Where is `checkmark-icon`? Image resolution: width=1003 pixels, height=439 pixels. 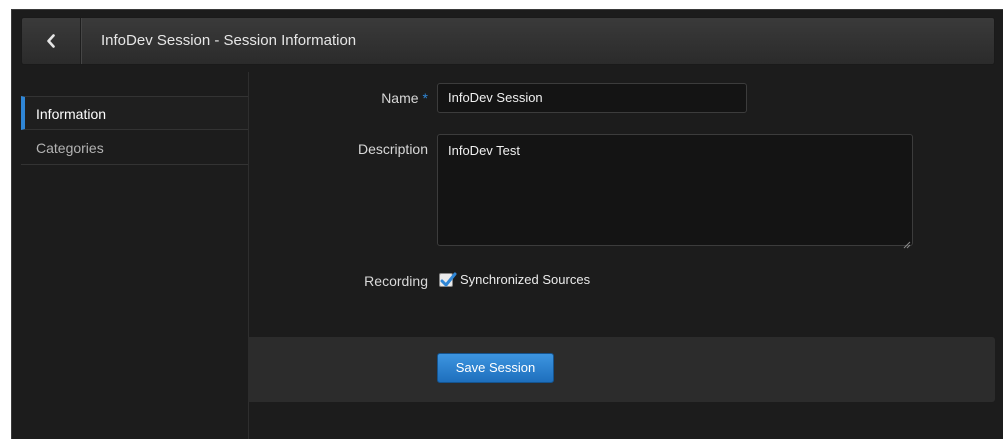 checkmark-icon is located at coordinates (448, 279).